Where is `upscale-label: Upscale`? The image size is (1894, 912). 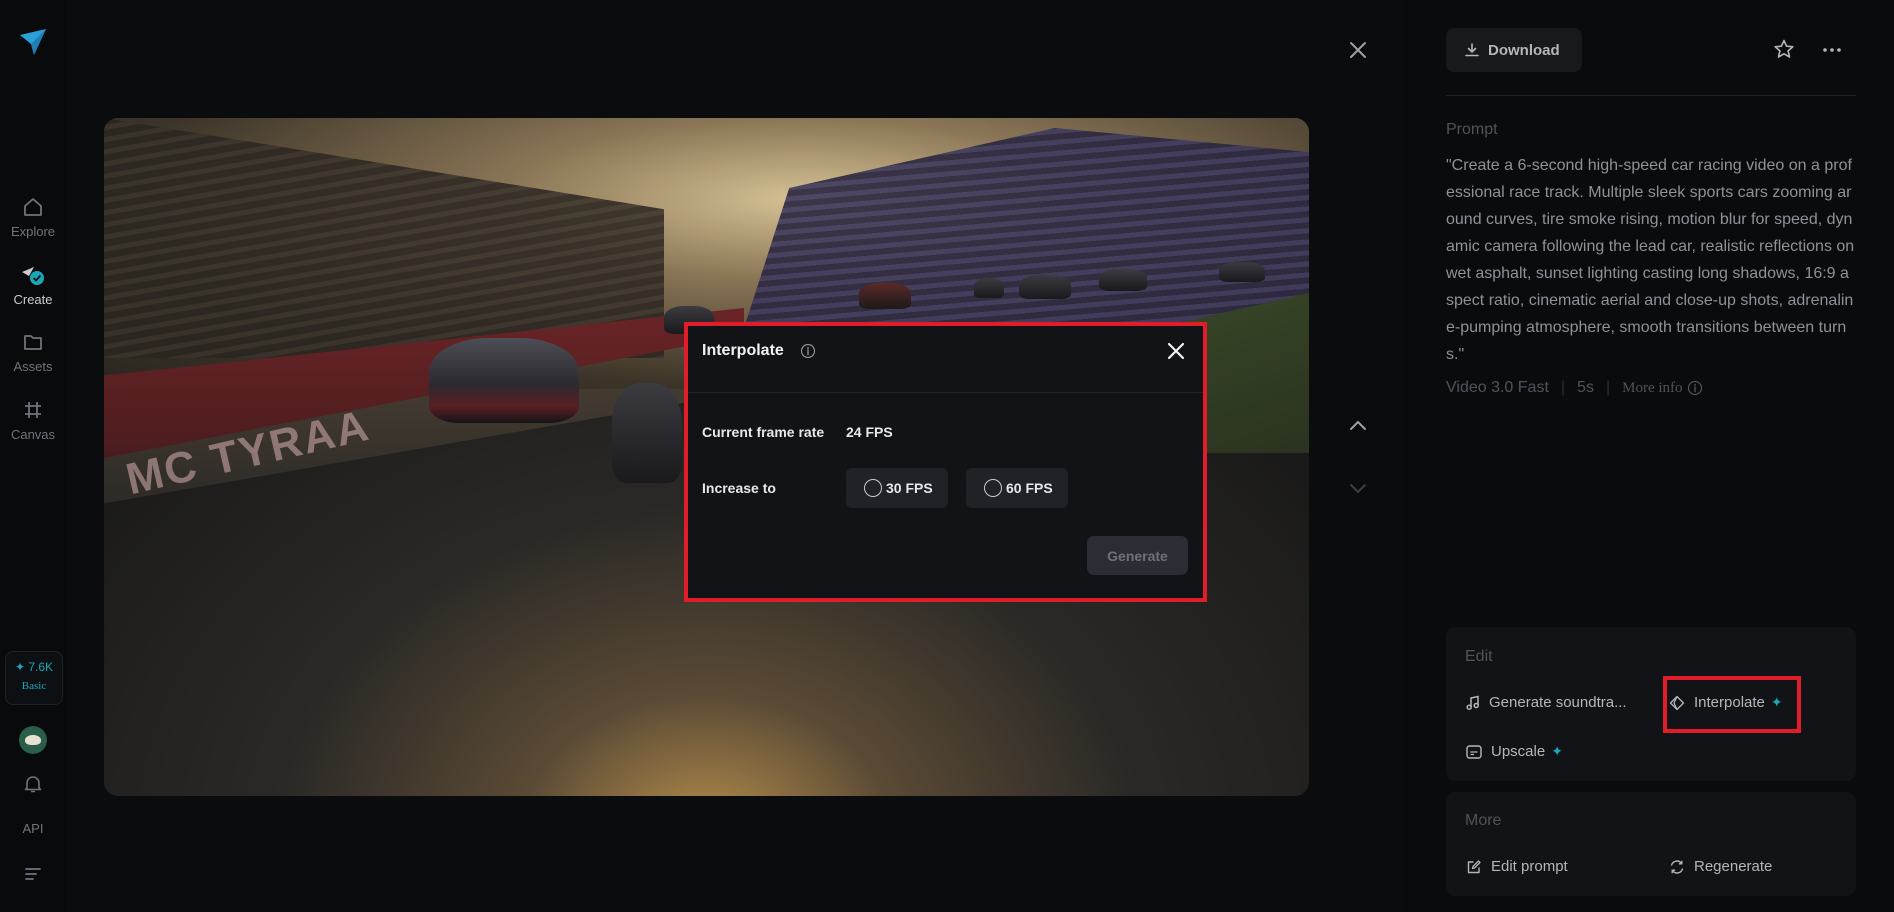 upscale-label: Upscale is located at coordinates (1518, 751).